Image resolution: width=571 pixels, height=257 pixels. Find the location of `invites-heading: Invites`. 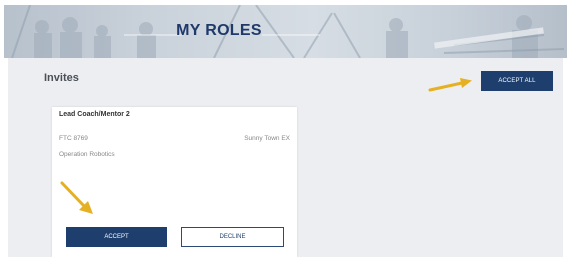

invites-heading: Invites is located at coordinates (61, 78).